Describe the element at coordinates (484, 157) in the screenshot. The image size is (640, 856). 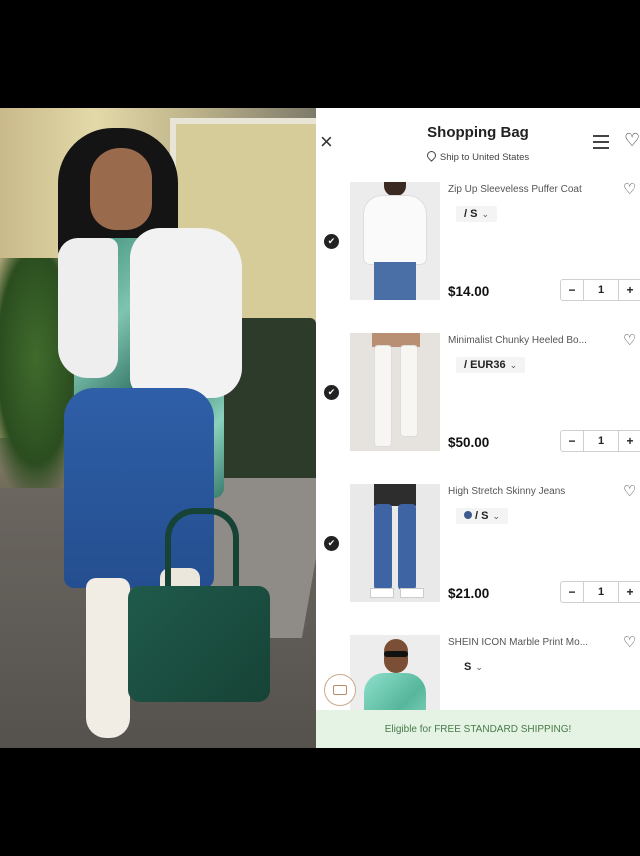
I see `ship-to-label: Ship to United States` at that location.